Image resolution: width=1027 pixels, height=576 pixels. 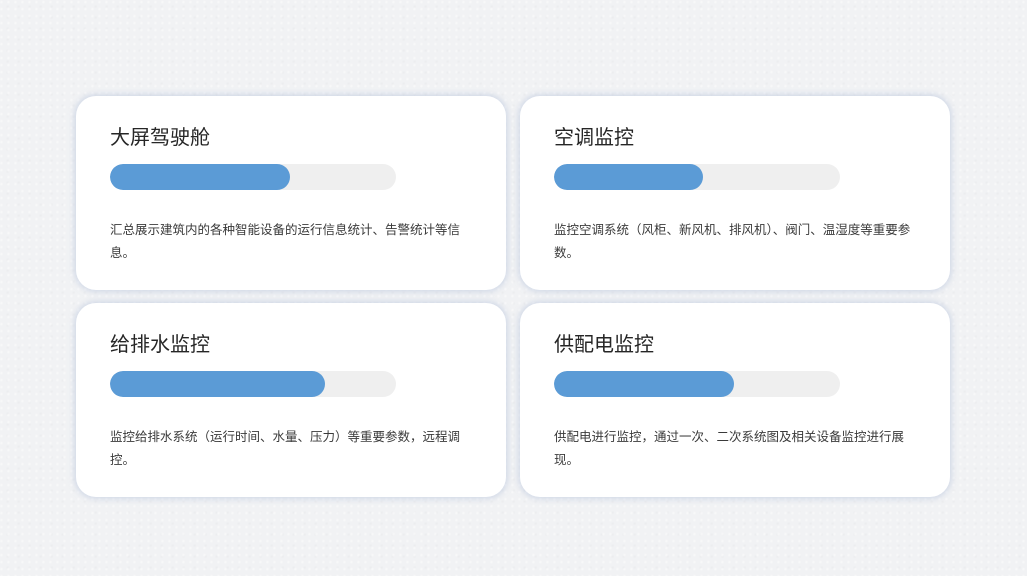 What do you see at coordinates (291, 400) in the screenshot?
I see `card-water-monitoring: 给排水监控 监控给排水系统（运行时间、水量、压力）等重要参数，远程调控。` at bounding box center [291, 400].